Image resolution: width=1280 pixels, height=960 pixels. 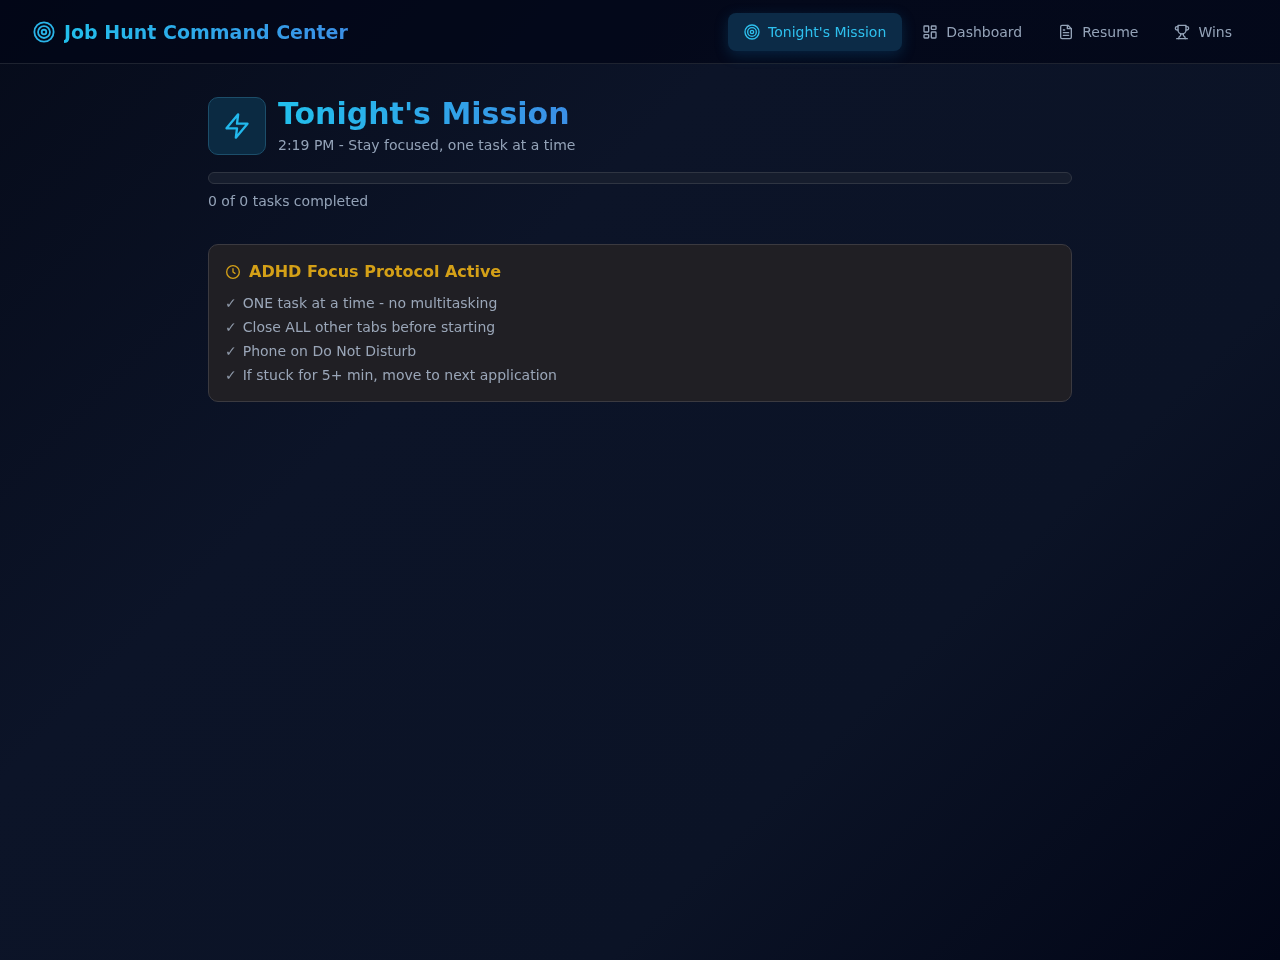 What do you see at coordinates (427, 145) in the screenshot?
I see `page-subtitle: 2:19 PM - Stay focused, one task at a time` at bounding box center [427, 145].